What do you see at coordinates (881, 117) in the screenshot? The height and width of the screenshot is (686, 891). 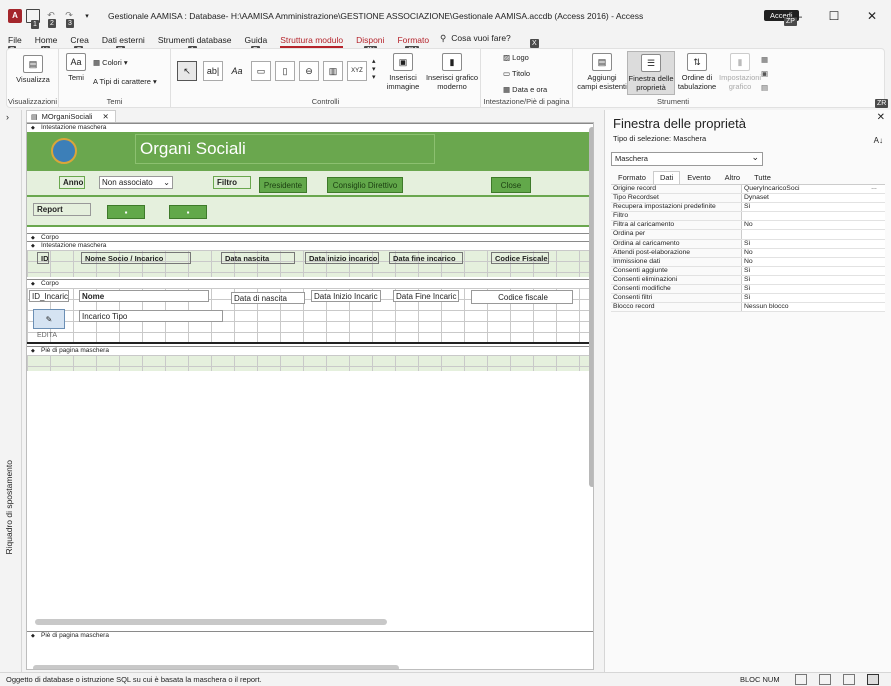 I see `close-property-sheet-icon: ✕` at bounding box center [881, 117].